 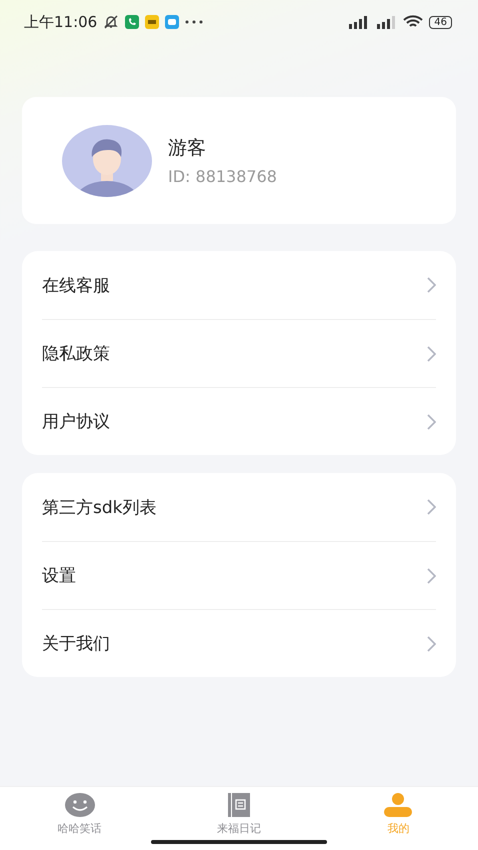 I want to click on menu-item: 第三方sdk列表, so click(x=239, y=507).